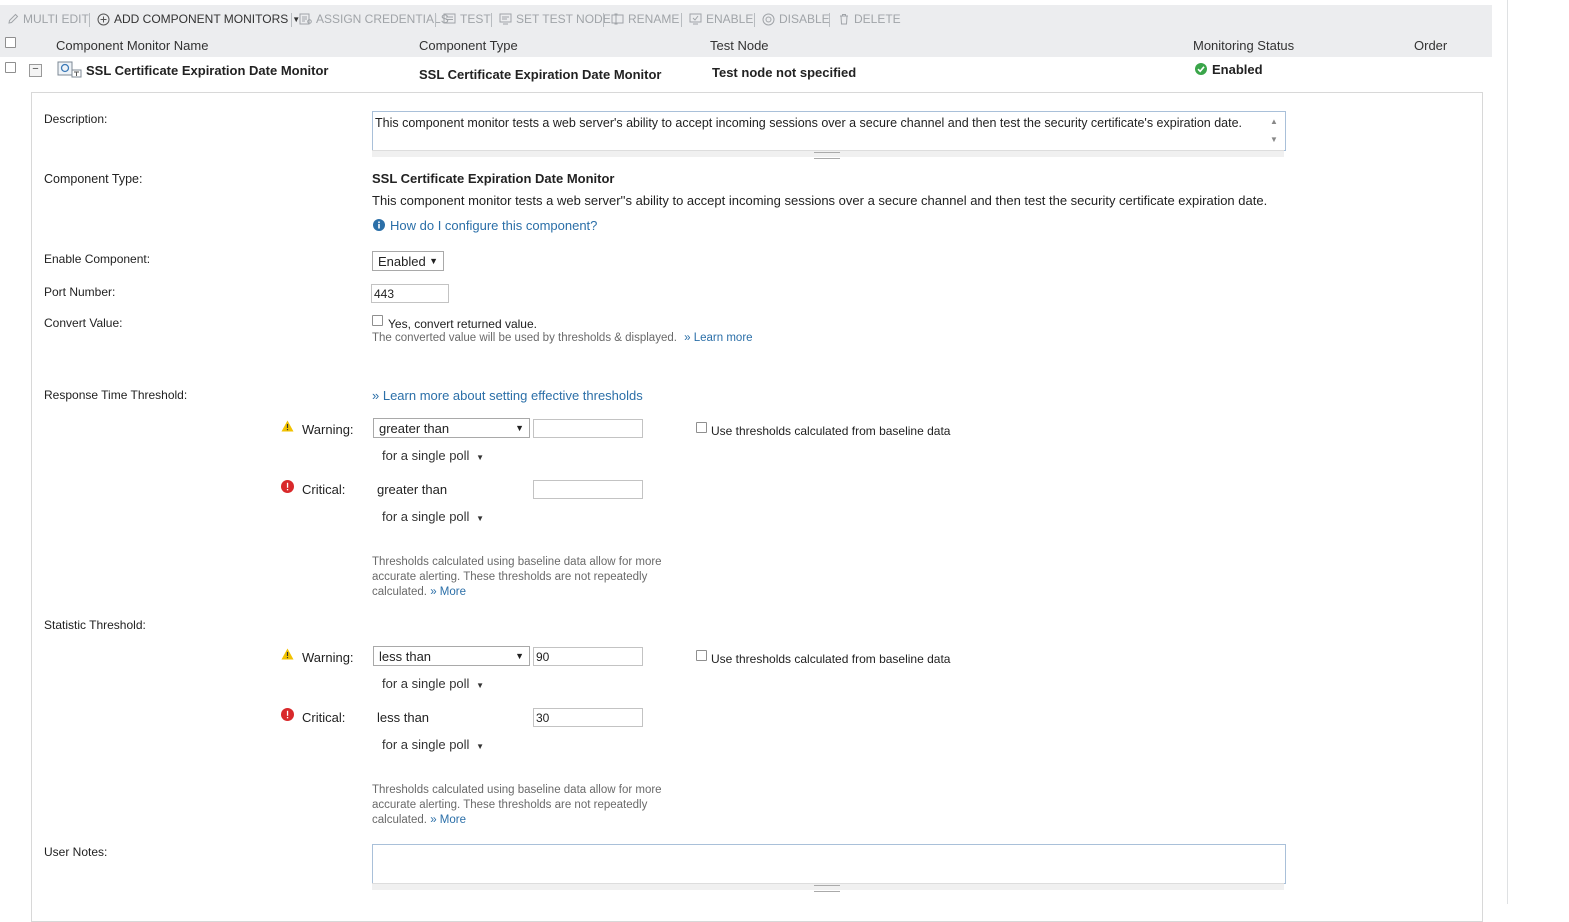 This screenshot has height=922, width=1569. What do you see at coordinates (207, 70) in the screenshot?
I see `row-name: SSL Certificate Expiration Date Monitor` at bounding box center [207, 70].